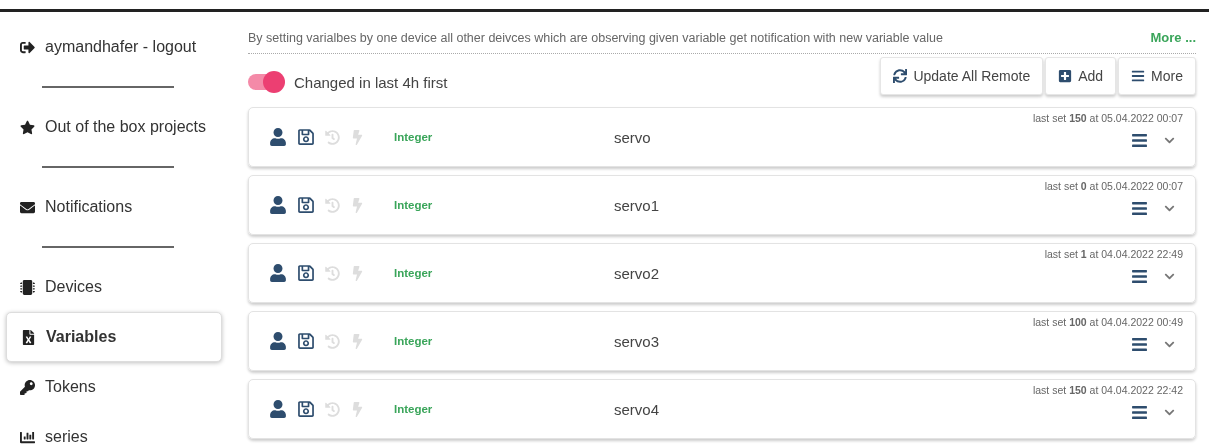 The height and width of the screenshot is (447, 1209). I want to click on chart-icon, so click(27, 437).